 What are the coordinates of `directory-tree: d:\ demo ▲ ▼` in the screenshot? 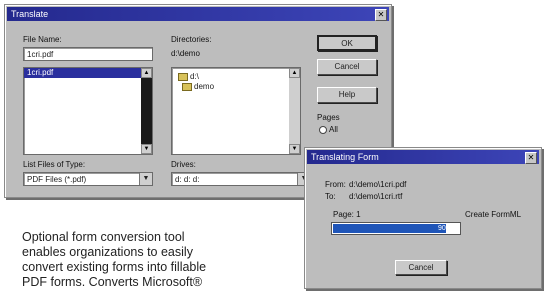 It's located at (236, 111).